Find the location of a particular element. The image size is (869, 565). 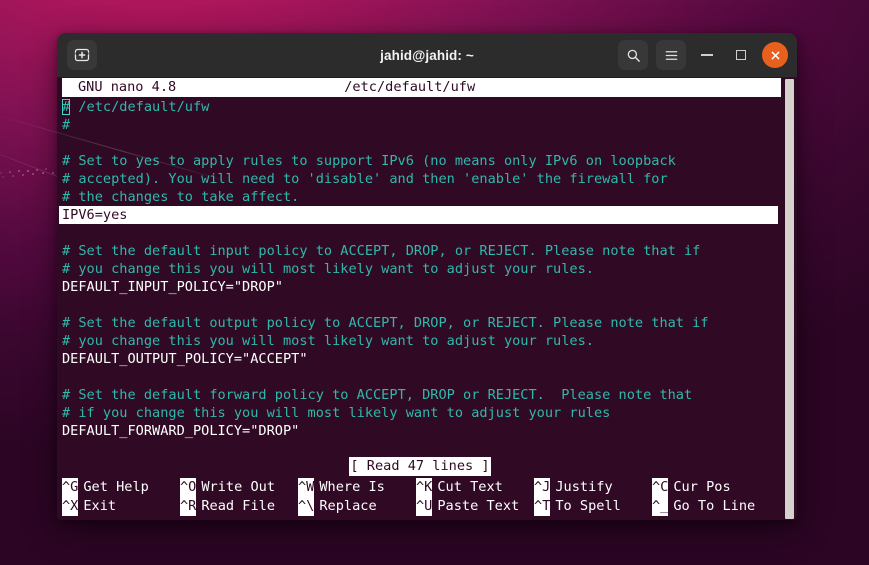

maximize-button is located at coordinates (741, 55).